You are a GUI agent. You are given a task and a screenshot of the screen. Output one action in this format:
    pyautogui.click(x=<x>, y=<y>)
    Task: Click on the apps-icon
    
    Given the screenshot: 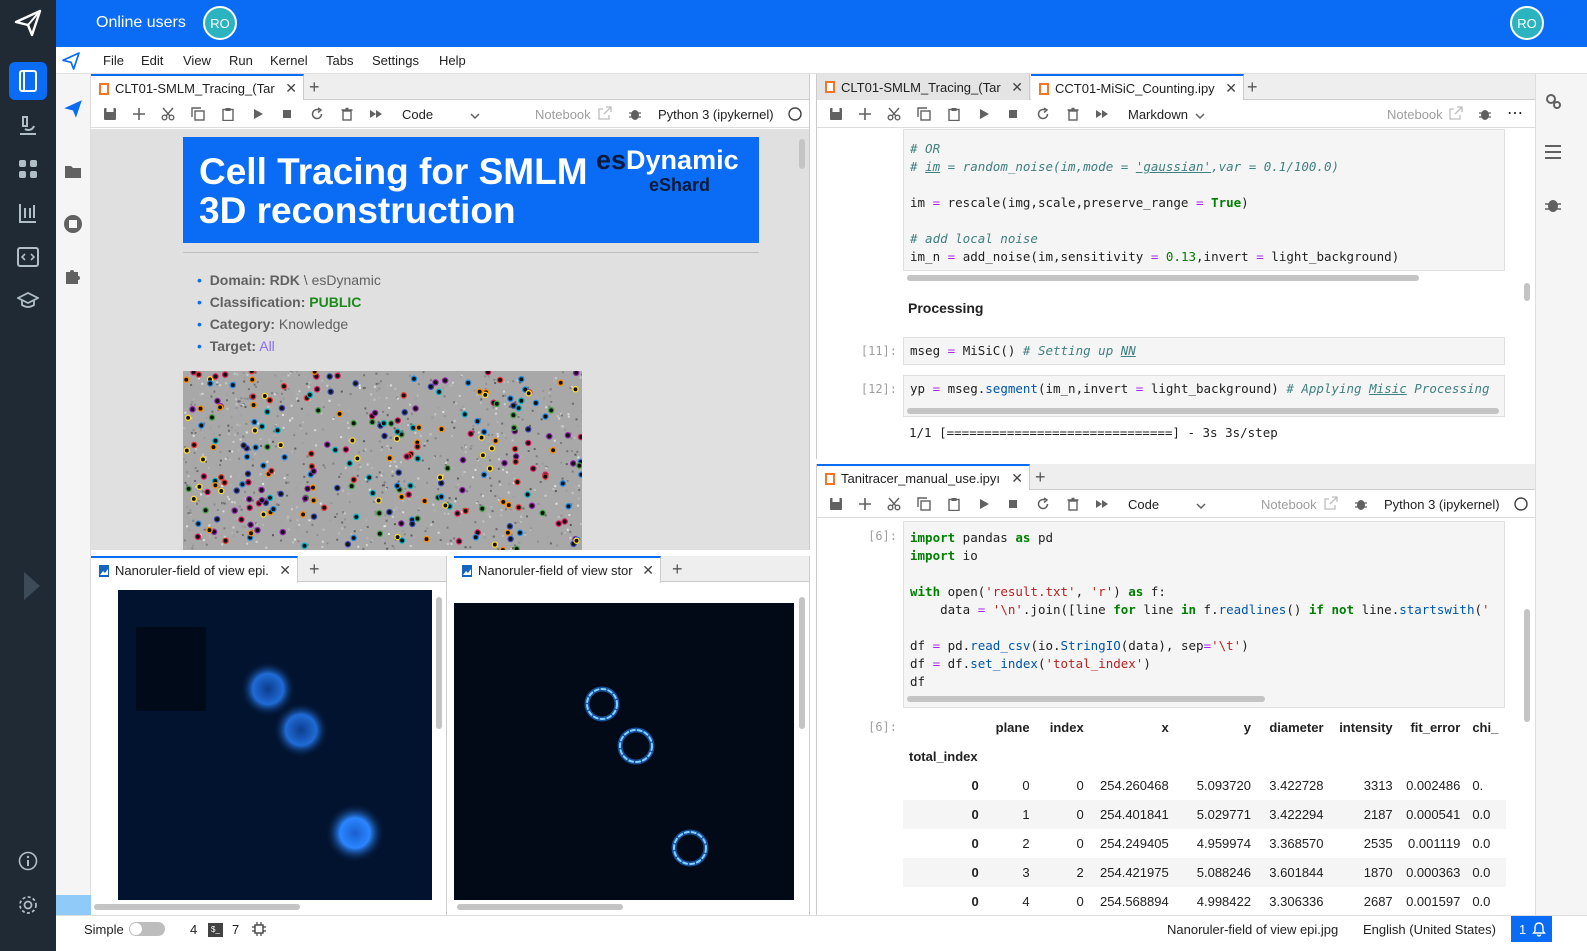 What is the action you would take?
    pyautogui.click(x=28, y=169)
    